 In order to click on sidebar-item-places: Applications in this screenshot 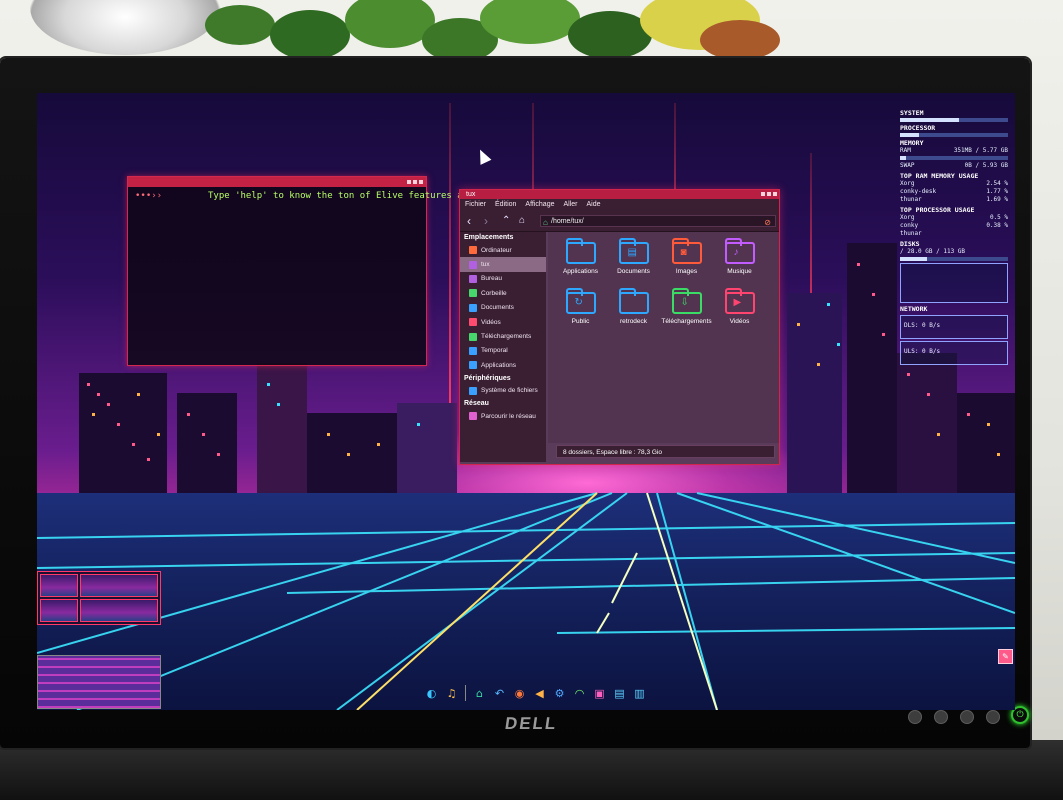, I will do `click(503, 365)`.